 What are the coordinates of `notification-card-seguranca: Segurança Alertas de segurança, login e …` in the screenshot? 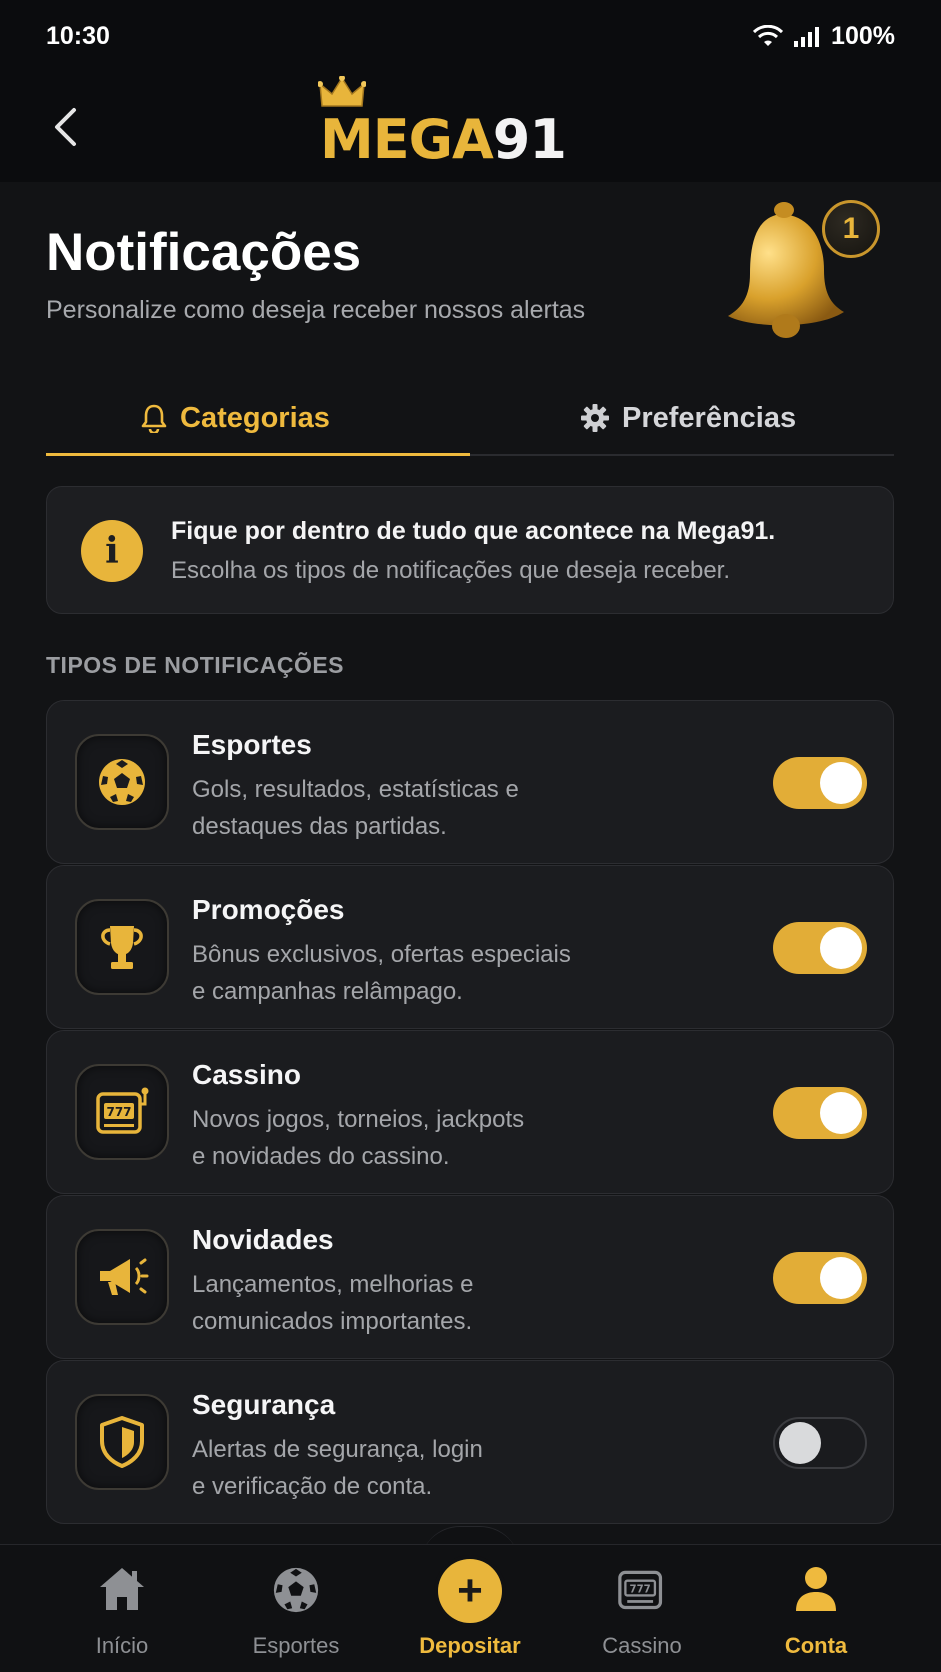 It's located at (470, 1442).